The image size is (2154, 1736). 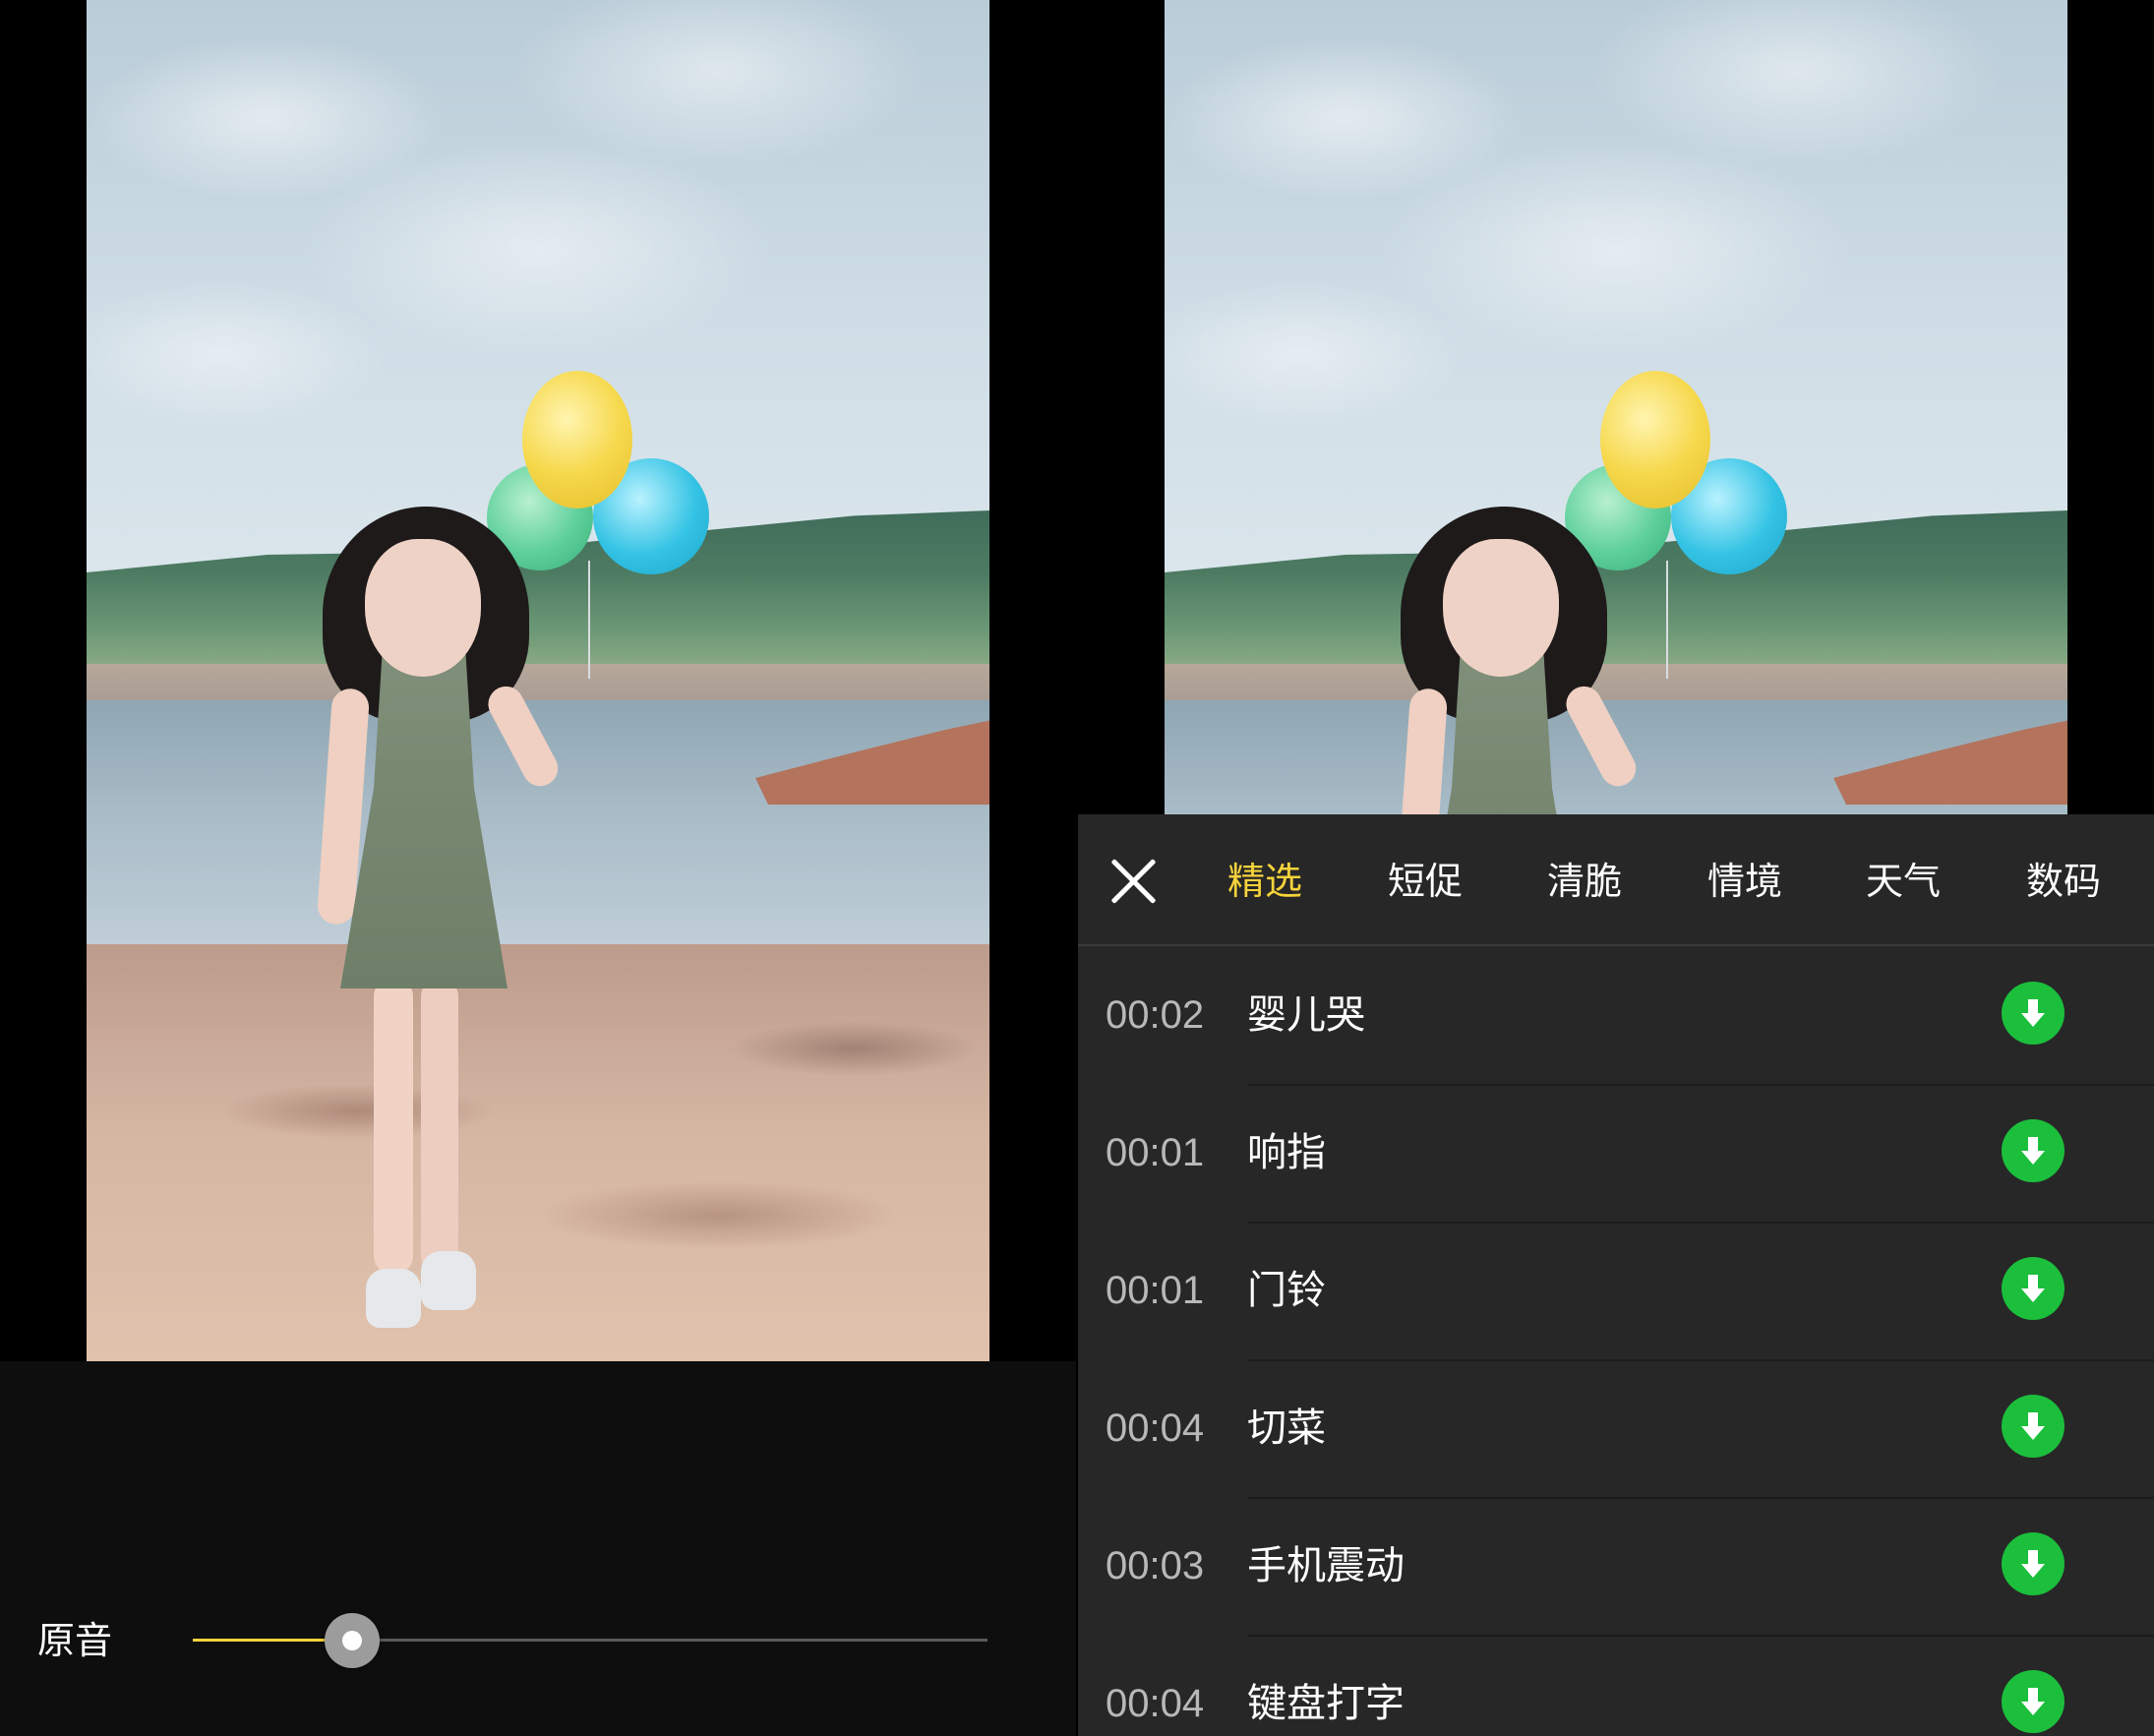 I want to click on sound-duration: 00:02, so click(x=1155, y=1015).